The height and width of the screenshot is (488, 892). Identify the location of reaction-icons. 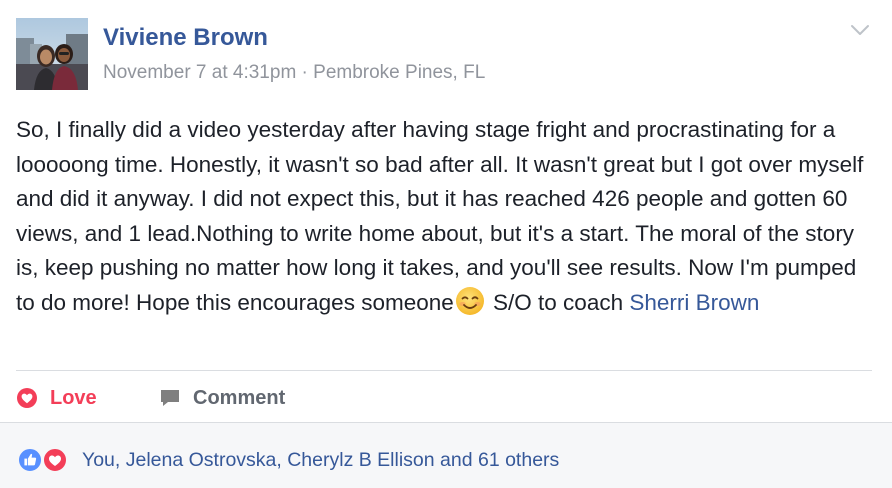
(46, 460).